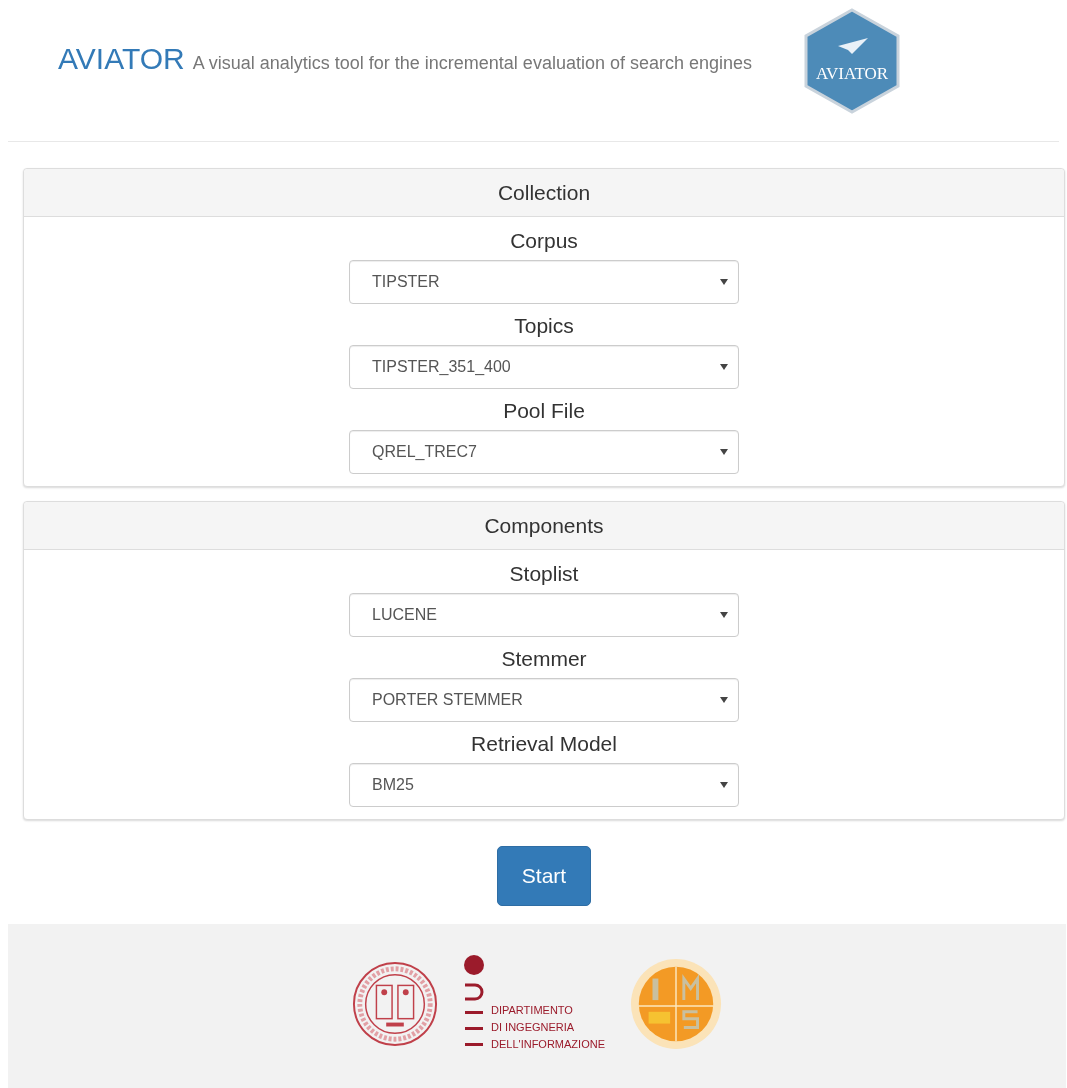 This screenshot has width=1067, height=1088. Describe the element at coordinates (544, 282) in the screenshot. I see `dropdown: TIPSTER` at that location.